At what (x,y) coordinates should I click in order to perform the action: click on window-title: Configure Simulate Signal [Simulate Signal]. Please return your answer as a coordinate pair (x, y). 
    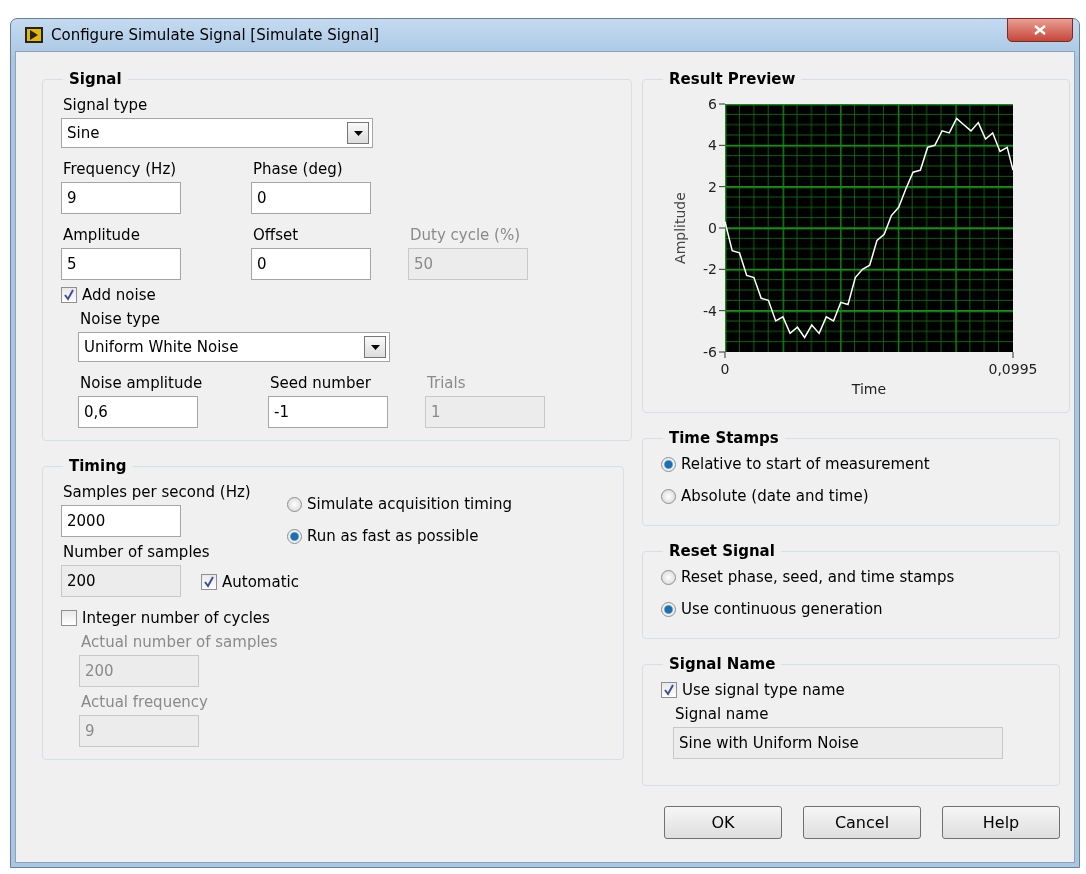
    Looking at the image, I should click on (215, 35).